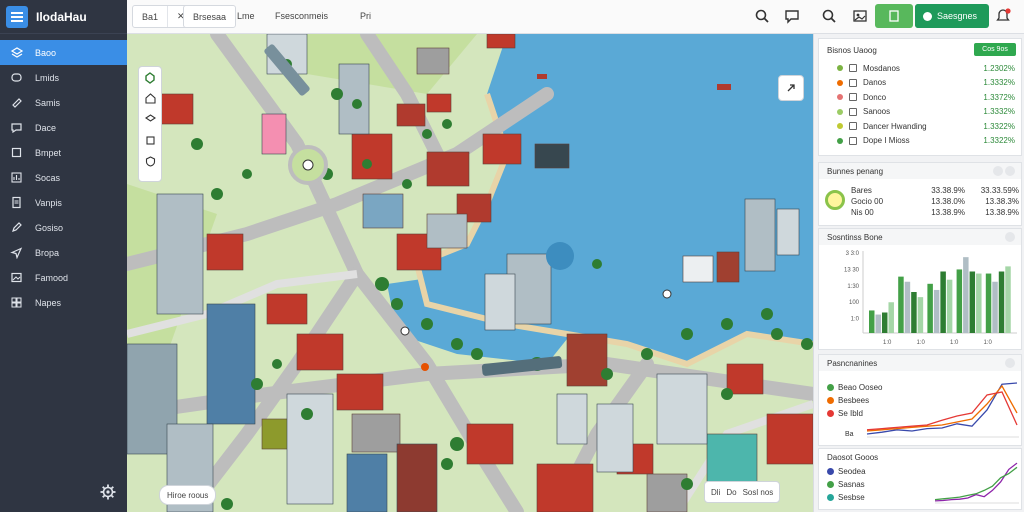 The height and width of the screenshot is (512, 1024). Describe the element at coordinates (63, 127) in the screenshot. I see `sidebar-item-3: Dace` at that location.